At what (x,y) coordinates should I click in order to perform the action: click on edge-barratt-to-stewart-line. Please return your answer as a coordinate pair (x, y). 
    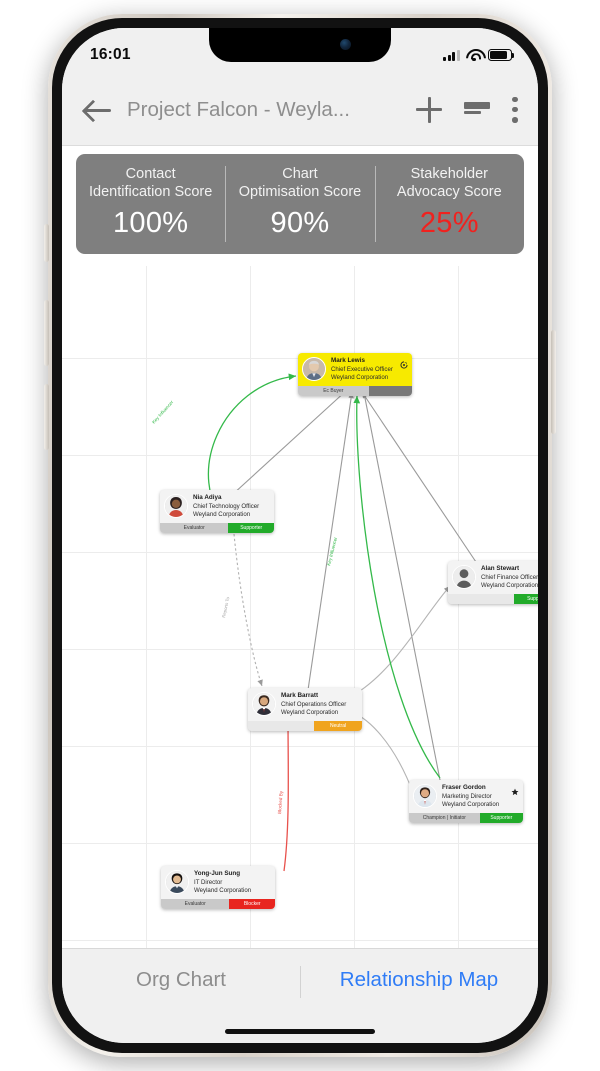
    Looking at the image, I should click on (399, 642).